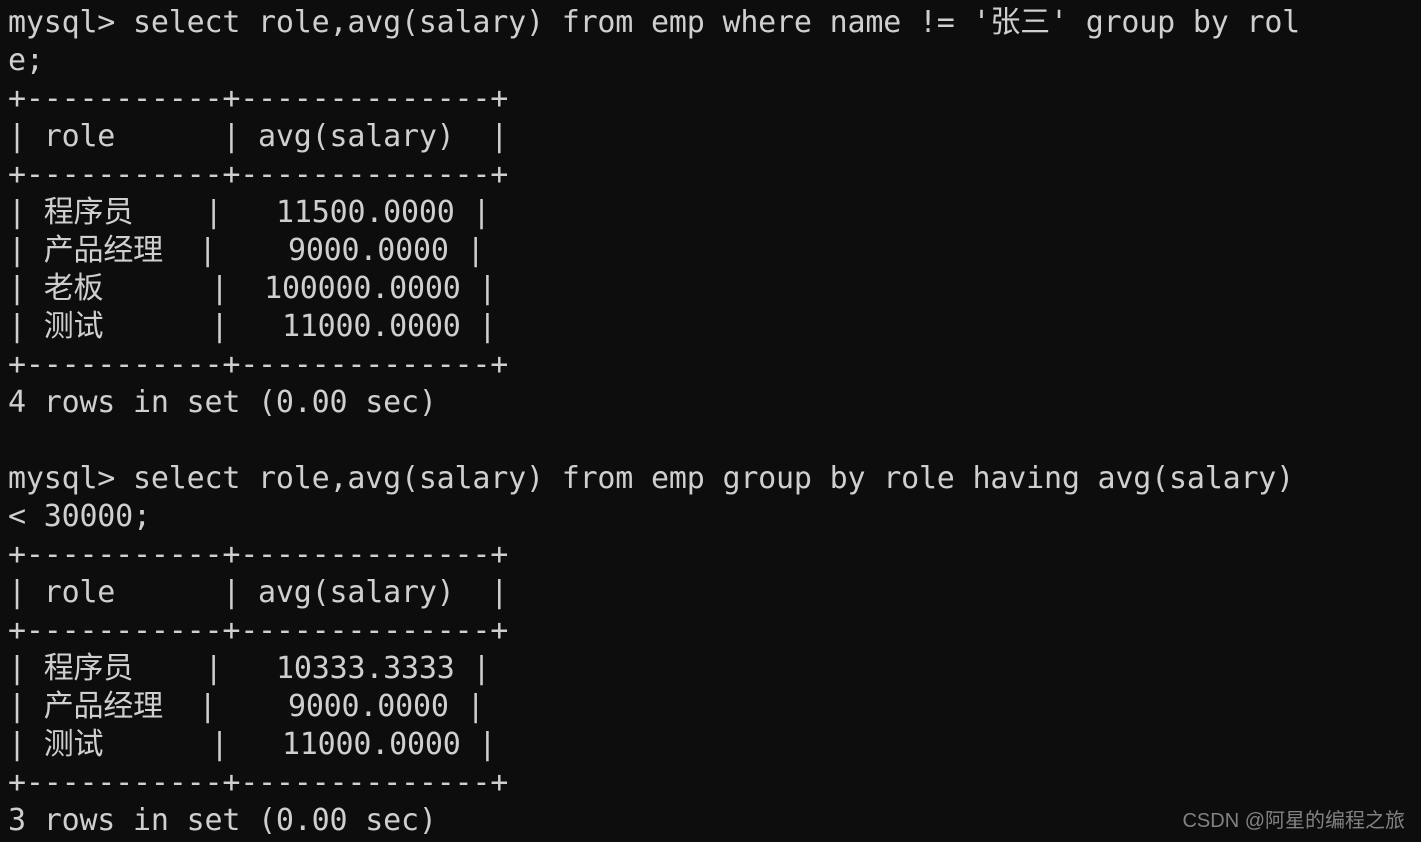  What do you see at coordinates (1293, 821) in the screenshot?
I see `csdn-watermark: CSDN @阿星的编程之旅` at bounding box center [1293, 821].